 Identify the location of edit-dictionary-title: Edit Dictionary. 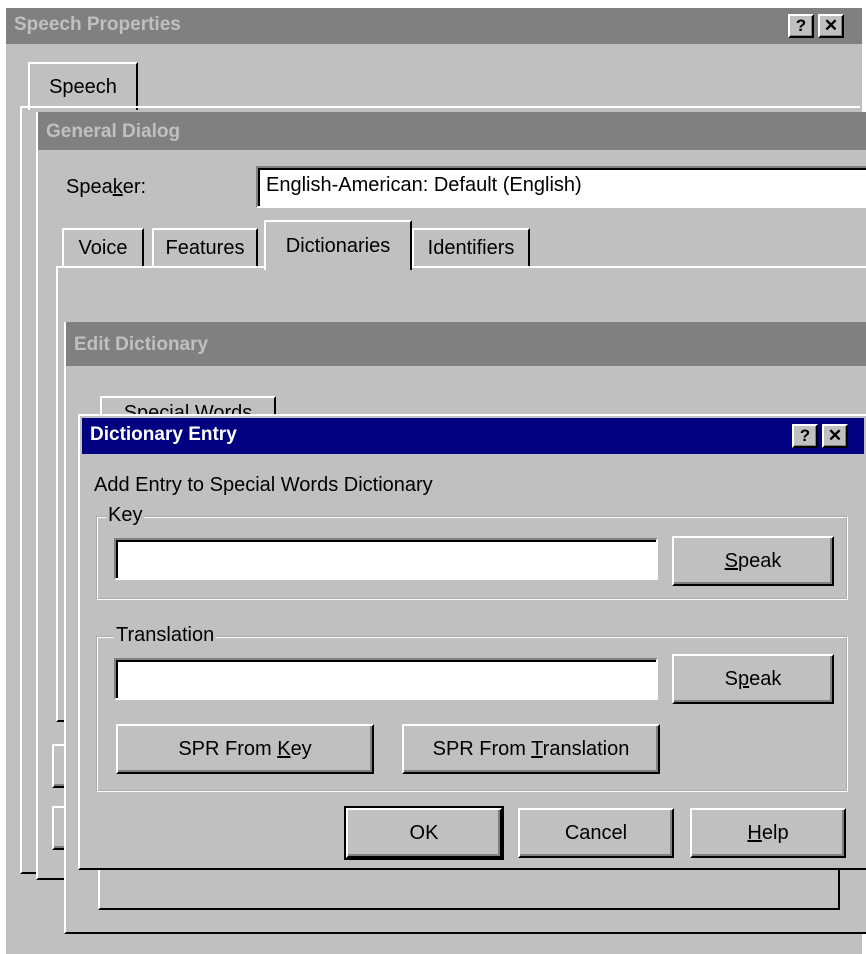
(141, 344).